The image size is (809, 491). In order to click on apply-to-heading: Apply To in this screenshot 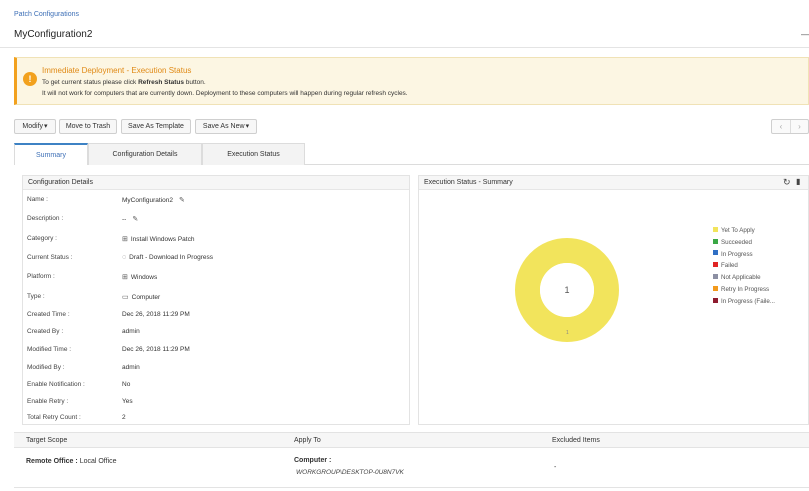, I will do `click(307, 440)`.